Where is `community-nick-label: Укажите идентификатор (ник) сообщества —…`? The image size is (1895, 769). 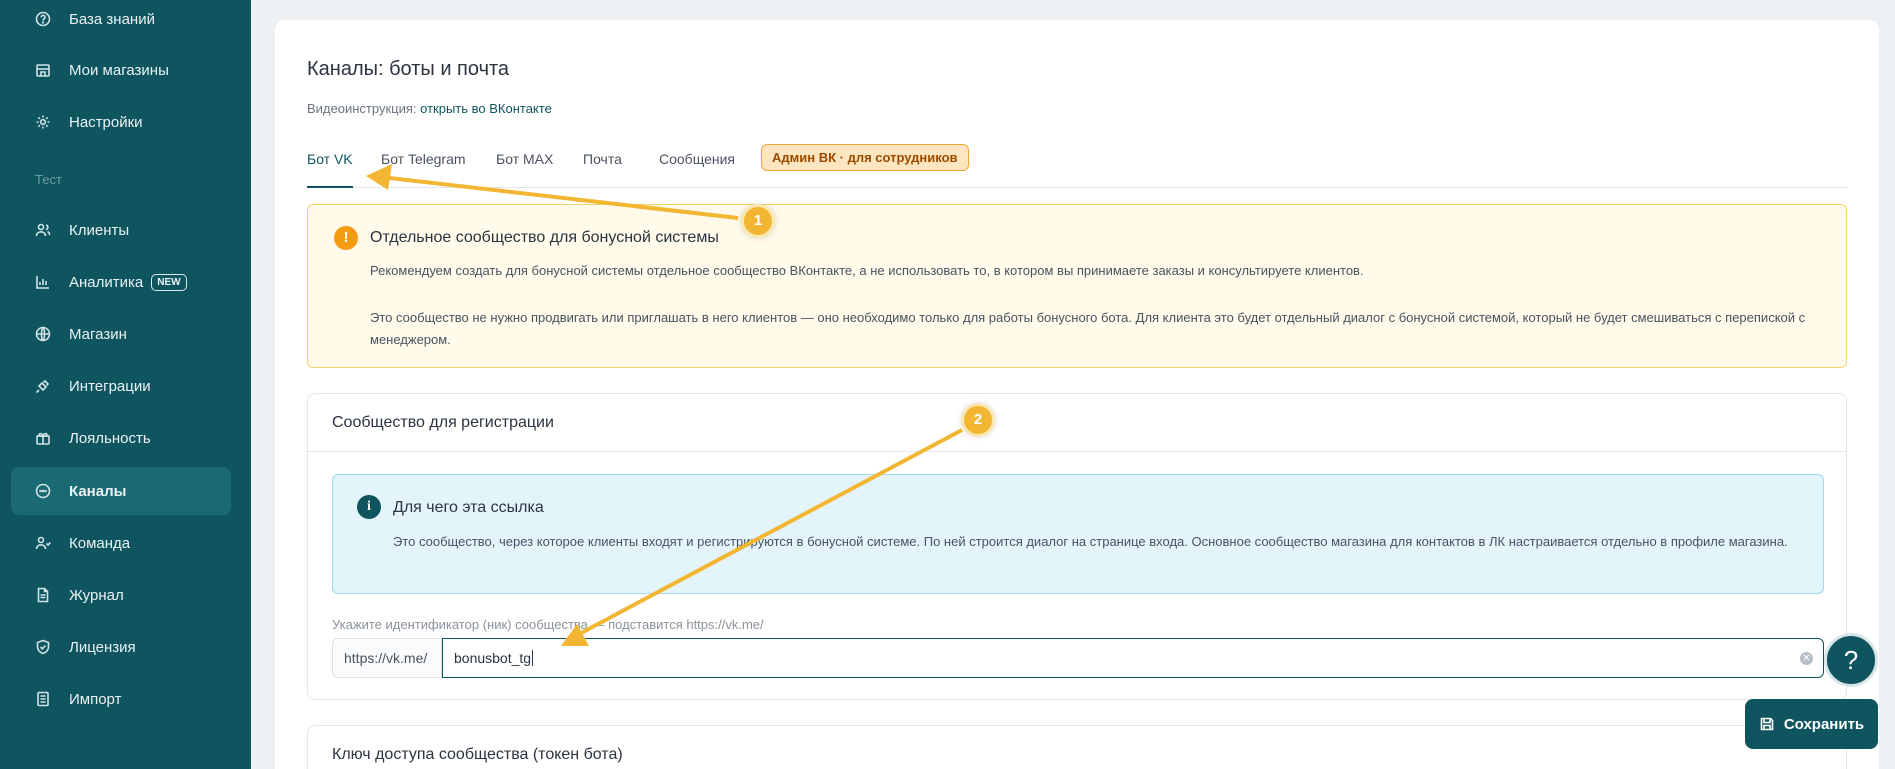
community-nick-label: Укажите идентификатор (ник) сообщества —… is located at coordinates (548, 624).